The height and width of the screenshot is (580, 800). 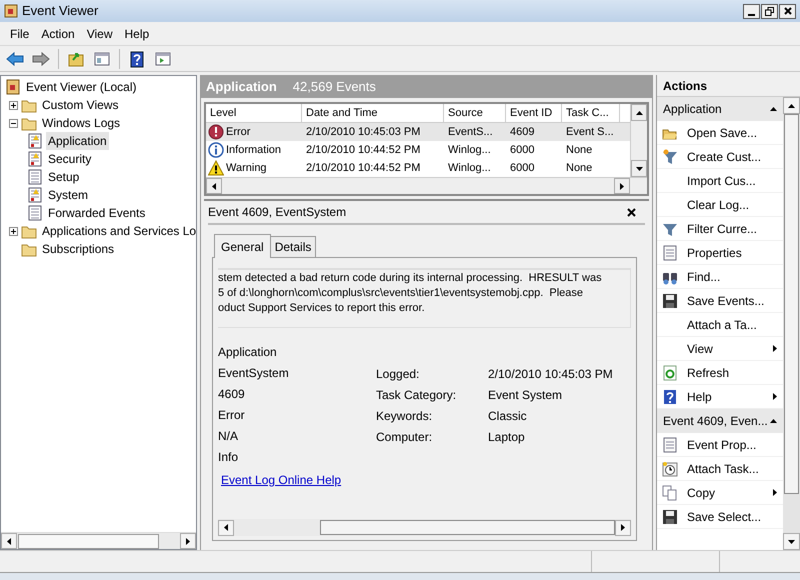 What do you see at coordinates (232, 394) in the screenshot?
I see `field-value: 4609` at bounding box center [232, 394].